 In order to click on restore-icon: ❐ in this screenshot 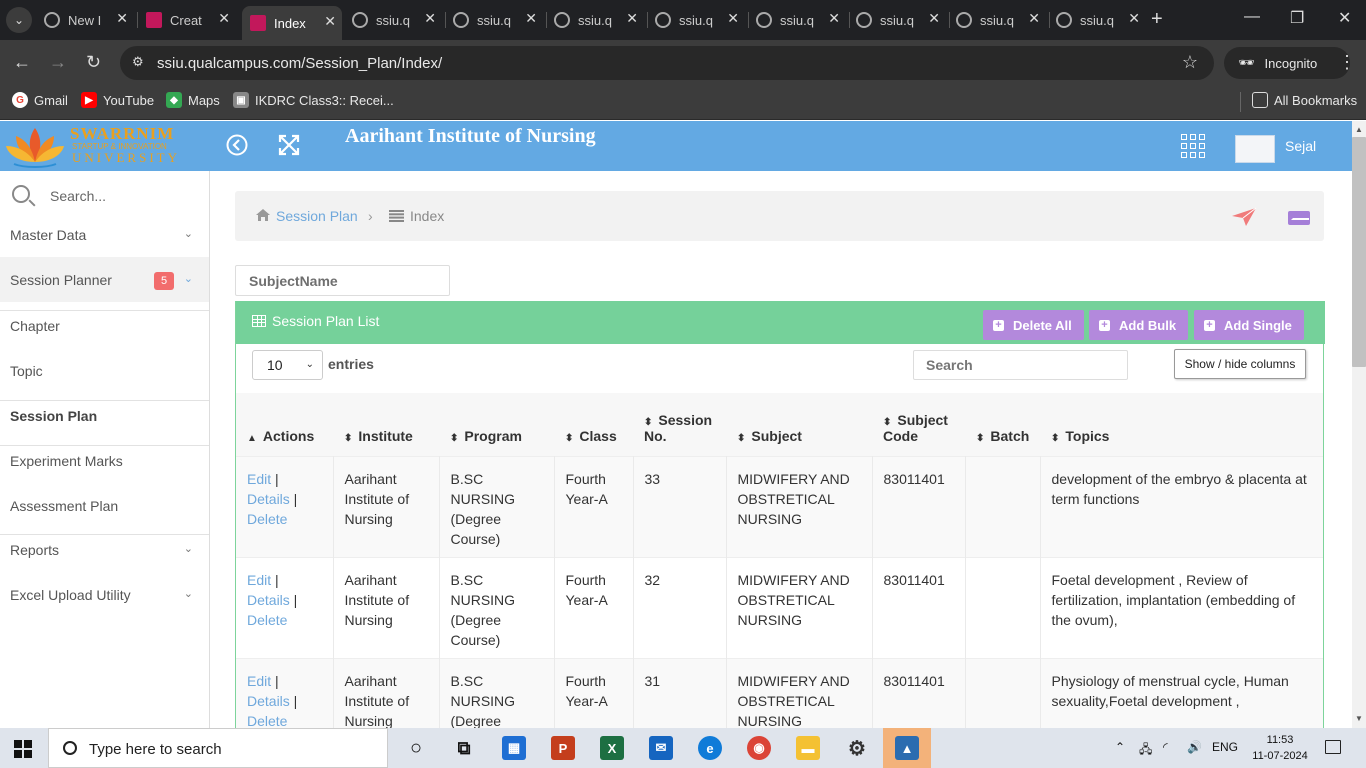, I will do `click(1297, 18)`.